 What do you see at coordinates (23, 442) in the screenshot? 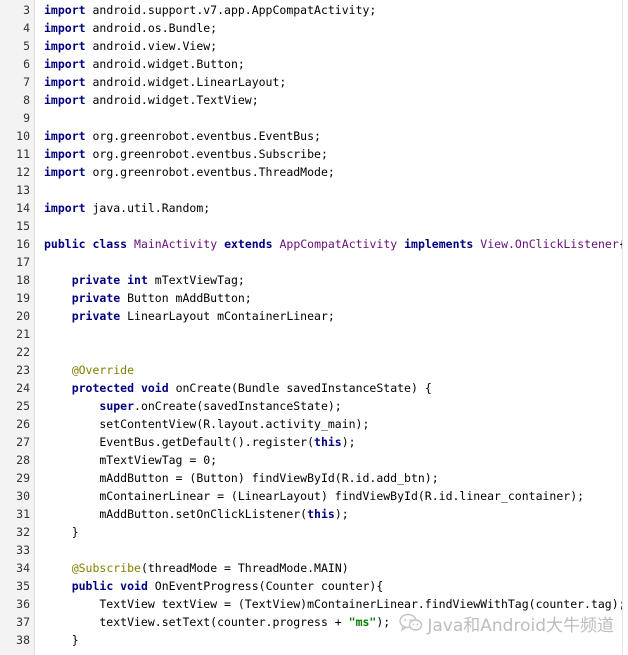
I see `line-number: 27` at bounding box center [23, 442].